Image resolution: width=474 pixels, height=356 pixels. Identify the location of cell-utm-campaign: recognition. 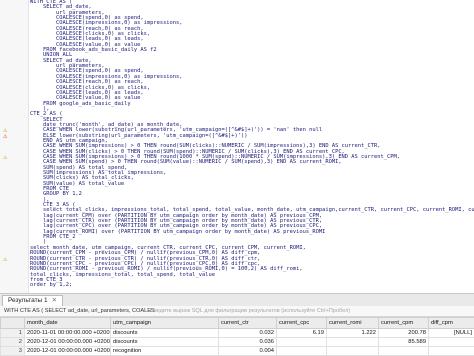
(165, 351).